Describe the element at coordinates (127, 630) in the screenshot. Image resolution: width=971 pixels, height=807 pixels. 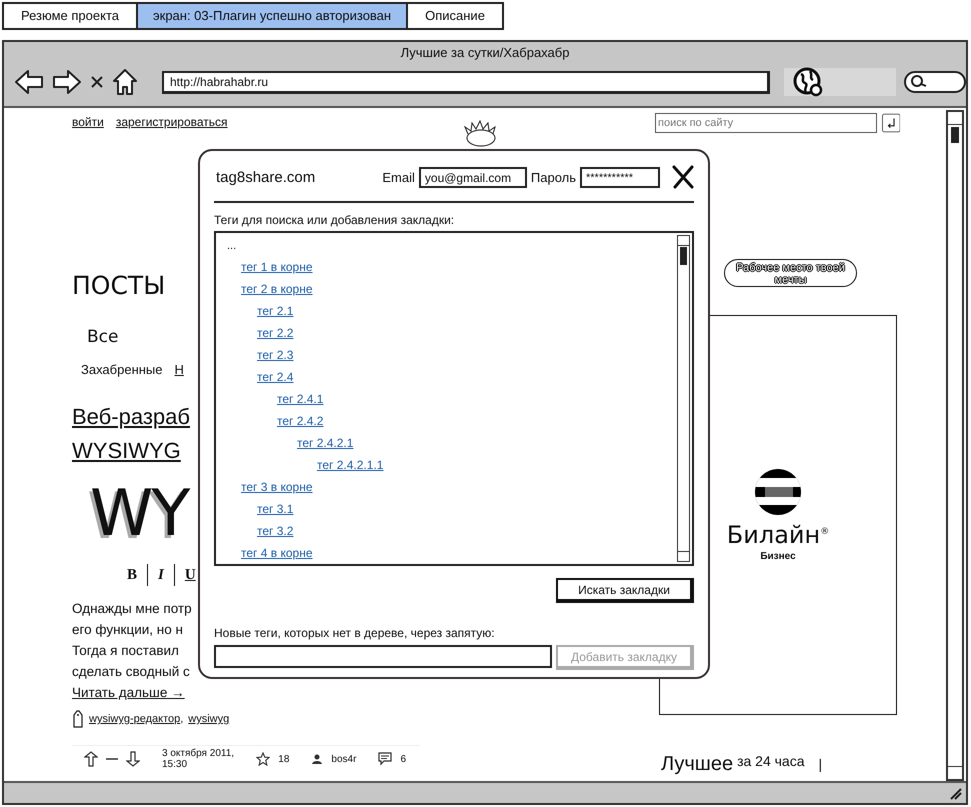
I see `post-text: его функции, но н` at that location.